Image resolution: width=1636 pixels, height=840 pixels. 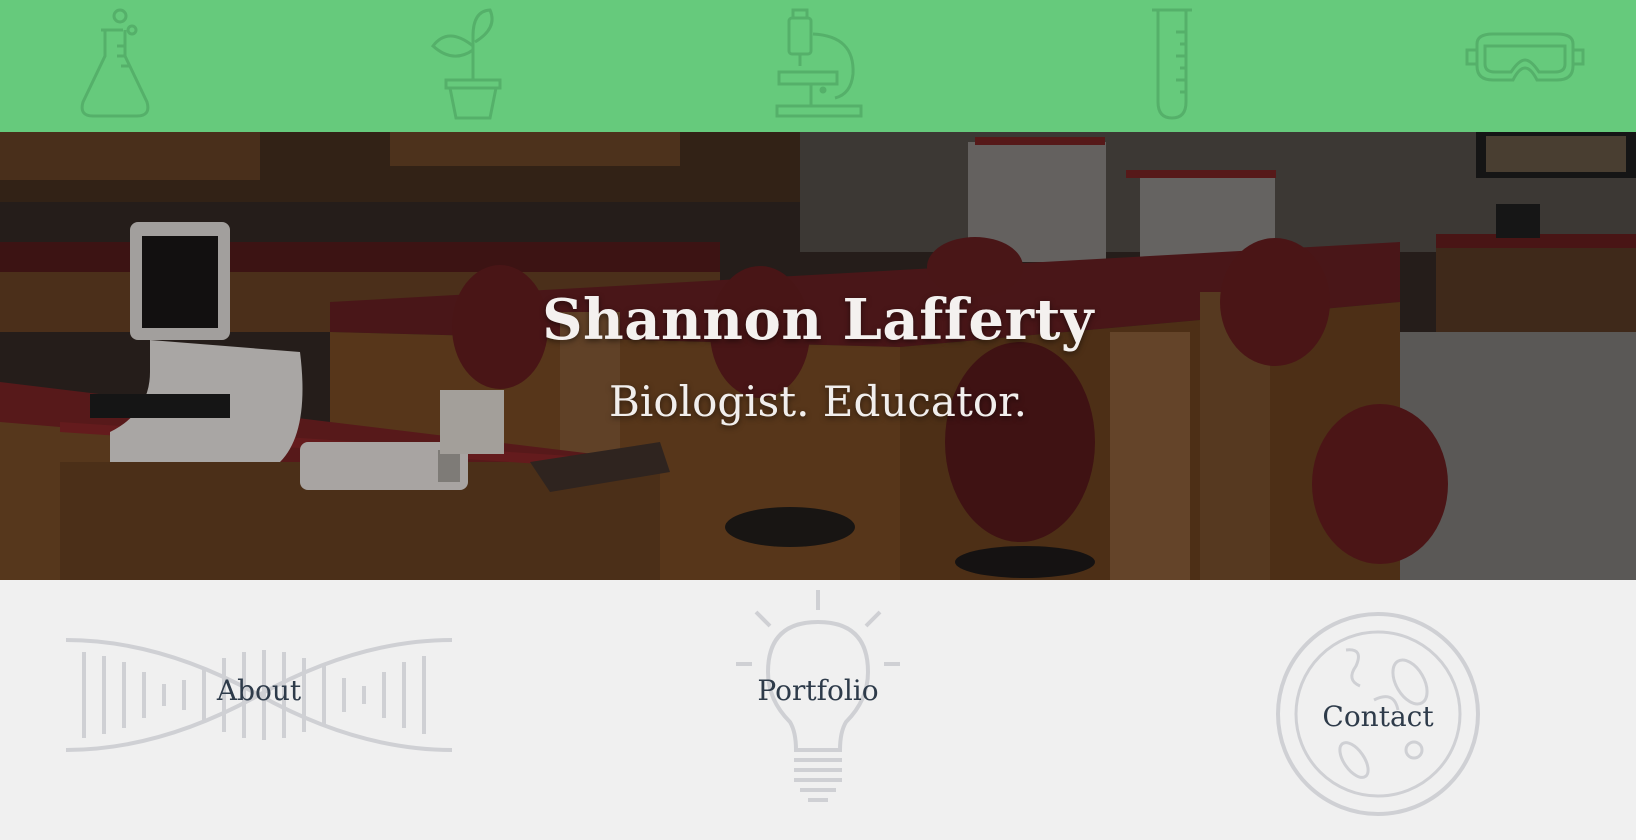 What do you see at coordinates (466, 64) in the screenshot?
I see `plant-icon` at bounding box center [466, 64].